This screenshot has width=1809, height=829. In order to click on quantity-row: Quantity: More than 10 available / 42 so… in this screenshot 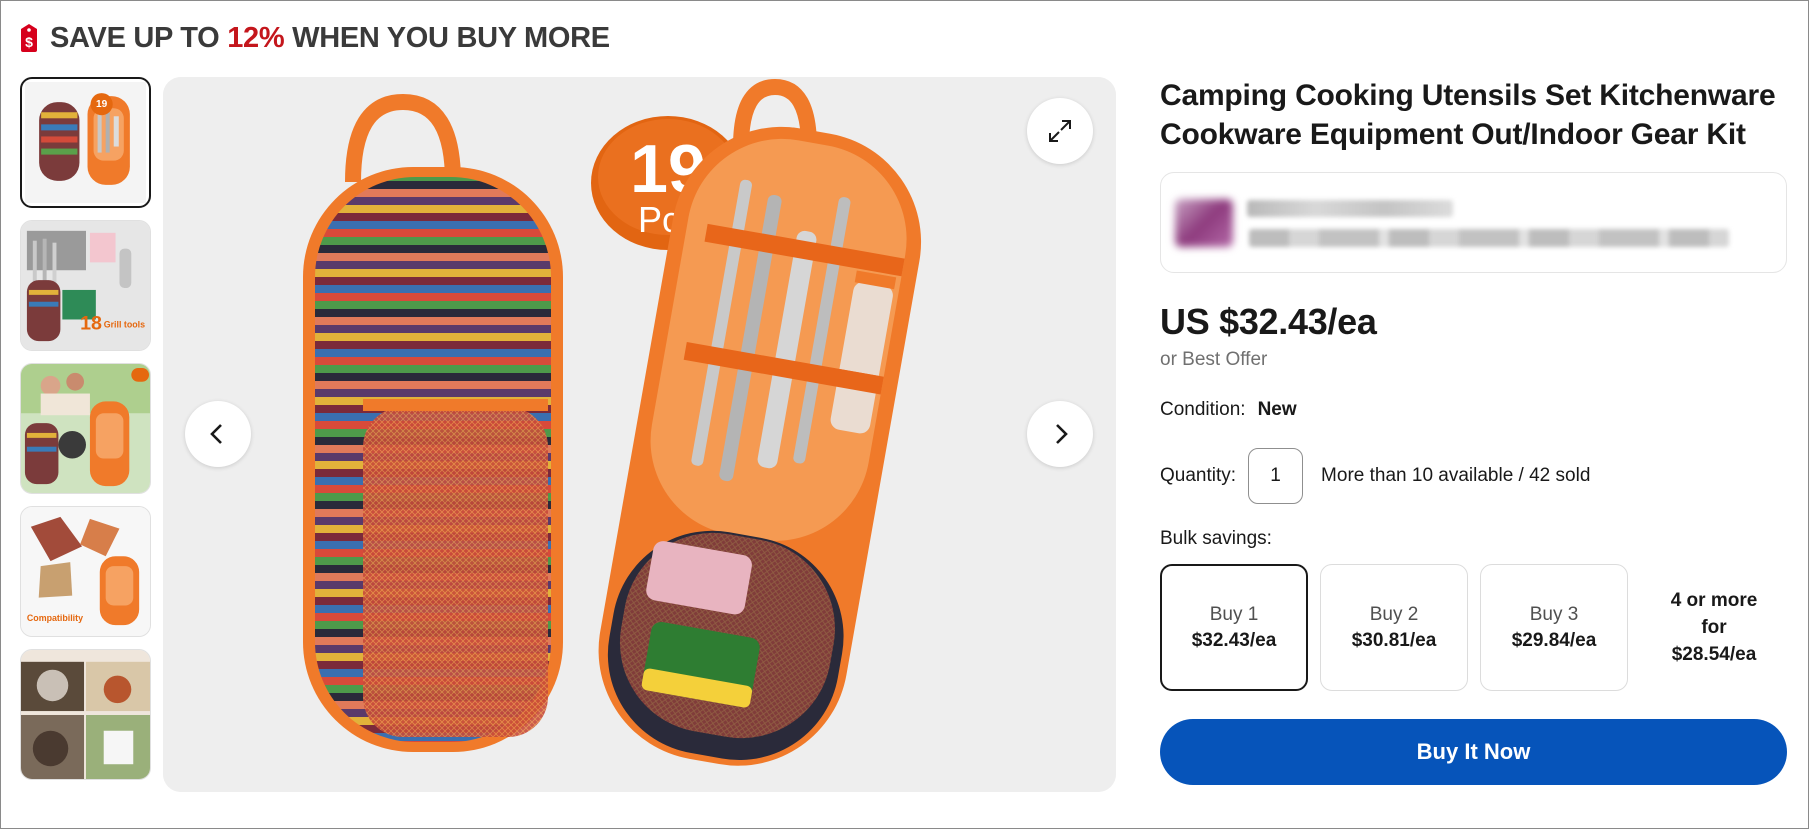, I will do `click(1474, 476)`.